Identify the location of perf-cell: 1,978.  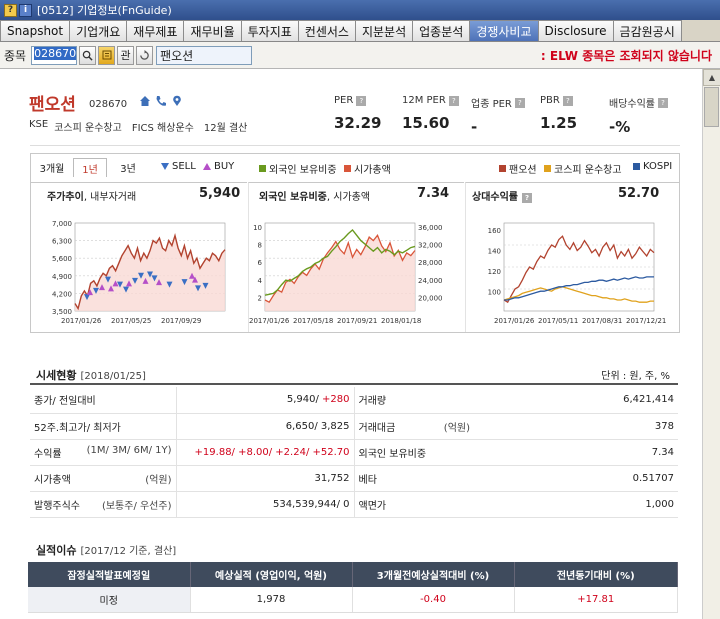
(271, 600).